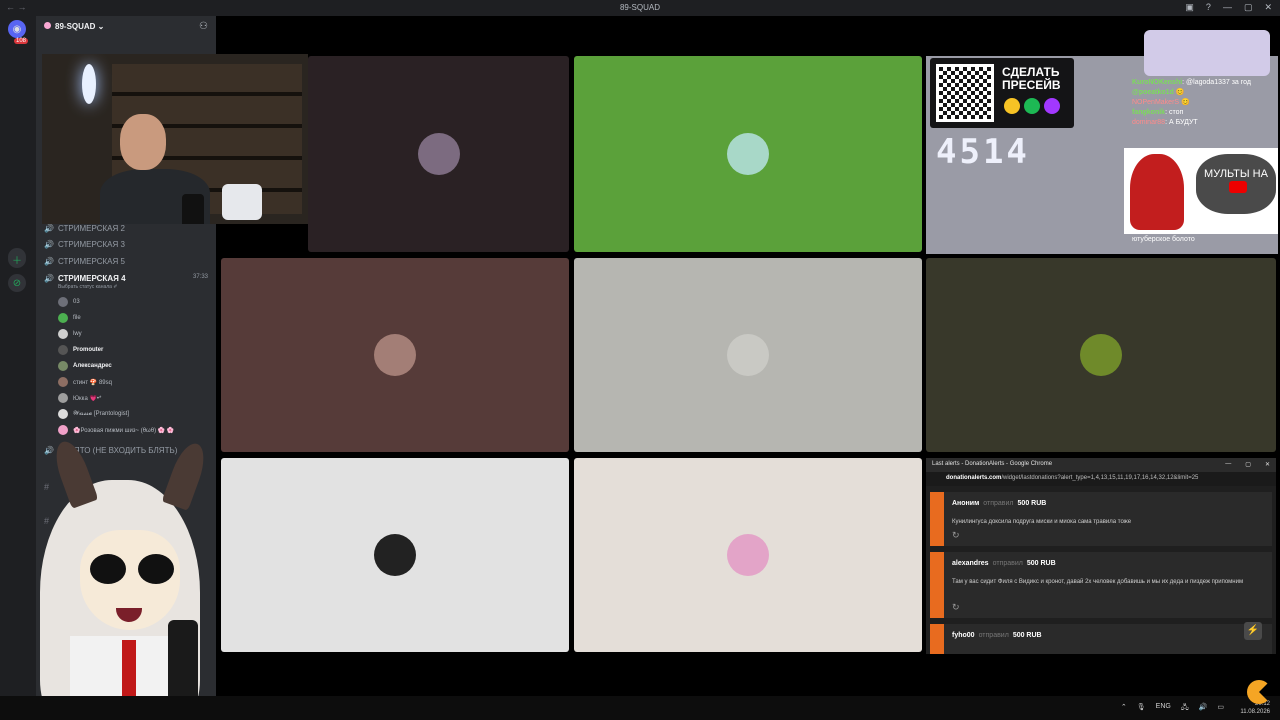  What do you see at coordinates (69, 318) in the screenshot?
I see `member-item: file` at bounding box center [69, 318].